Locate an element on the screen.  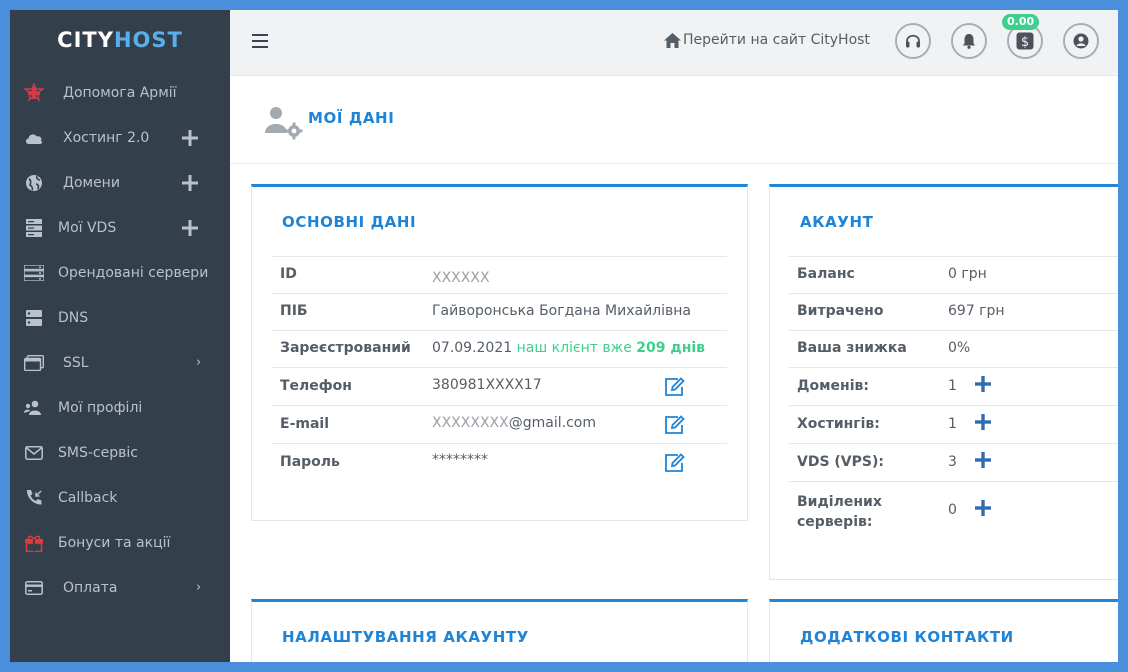
sidebar-item-domains: Домени is located at coordinates (120, 182).